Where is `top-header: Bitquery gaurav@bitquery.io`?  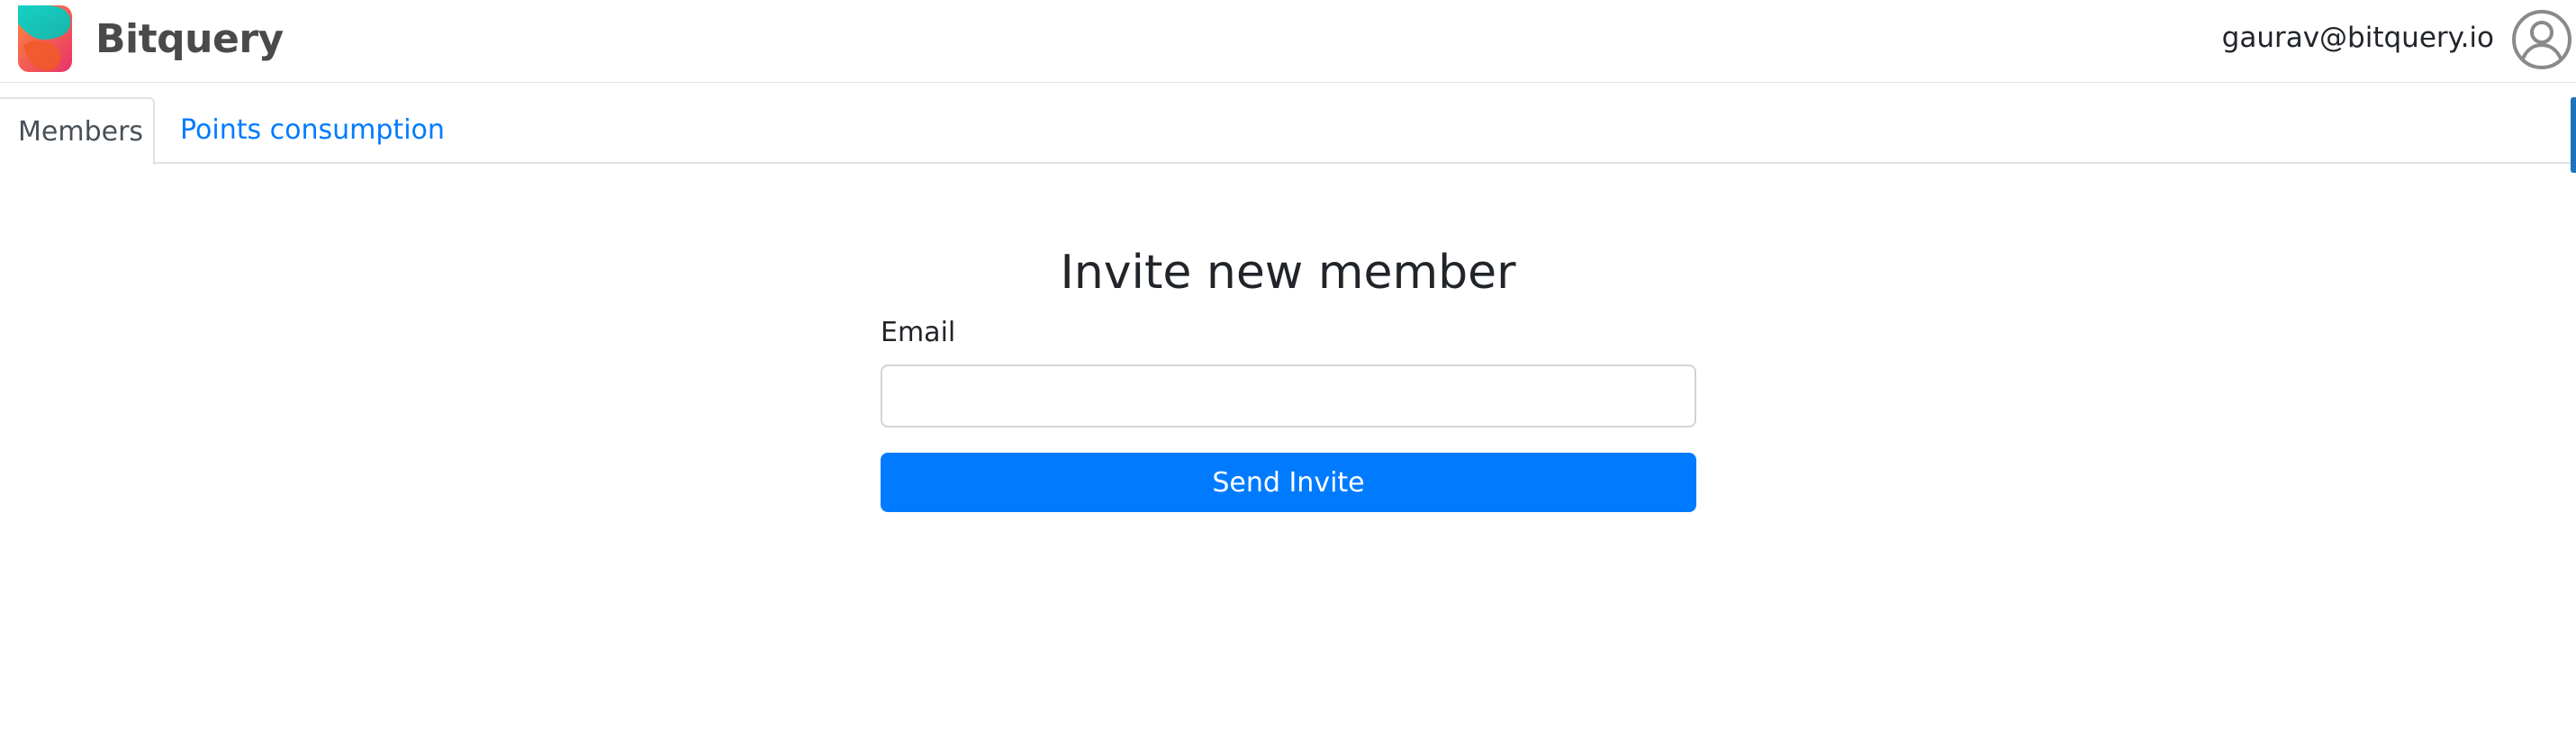 top-header: Bitquery gaurav@bitquery.io is located at coordinates (1288, 42).